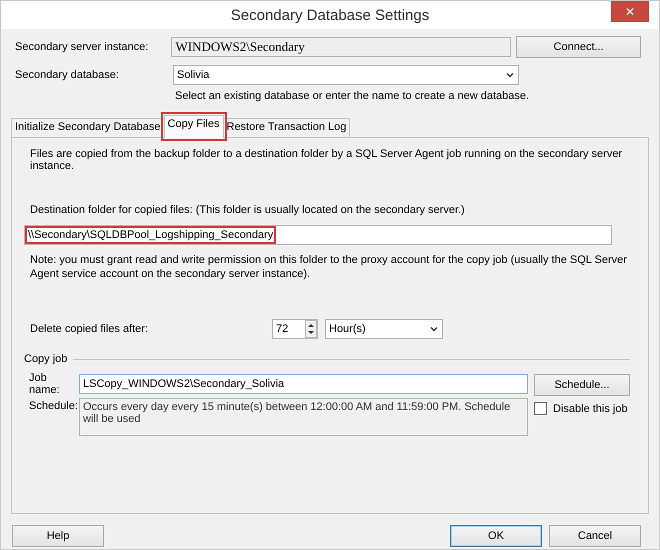 The width and height of the screenshot is (660, 550). I want to click on database-combo-box: Solivia, so click(346, 75).